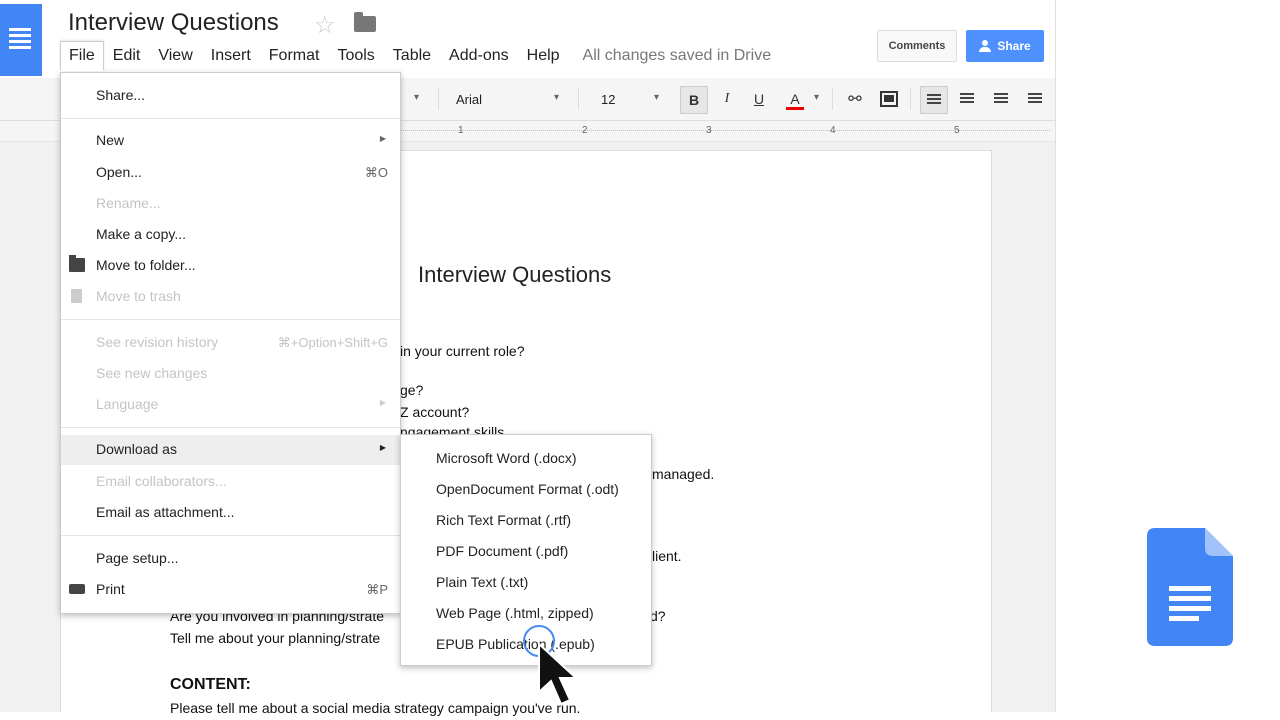  I want to click on menu-format: Format, so click(294, 56).